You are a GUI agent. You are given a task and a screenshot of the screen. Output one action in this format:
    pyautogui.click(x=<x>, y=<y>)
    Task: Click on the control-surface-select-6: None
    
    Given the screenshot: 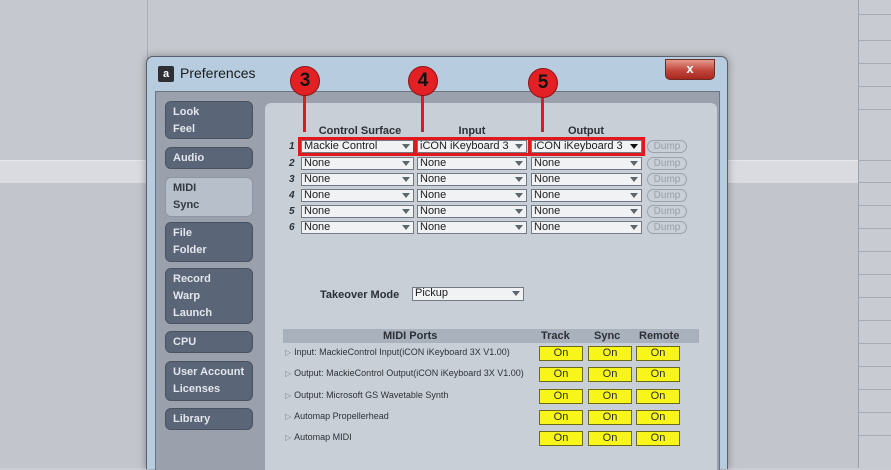 What is the action you would take?
    pyautogui.click(x=357, y=227)
    